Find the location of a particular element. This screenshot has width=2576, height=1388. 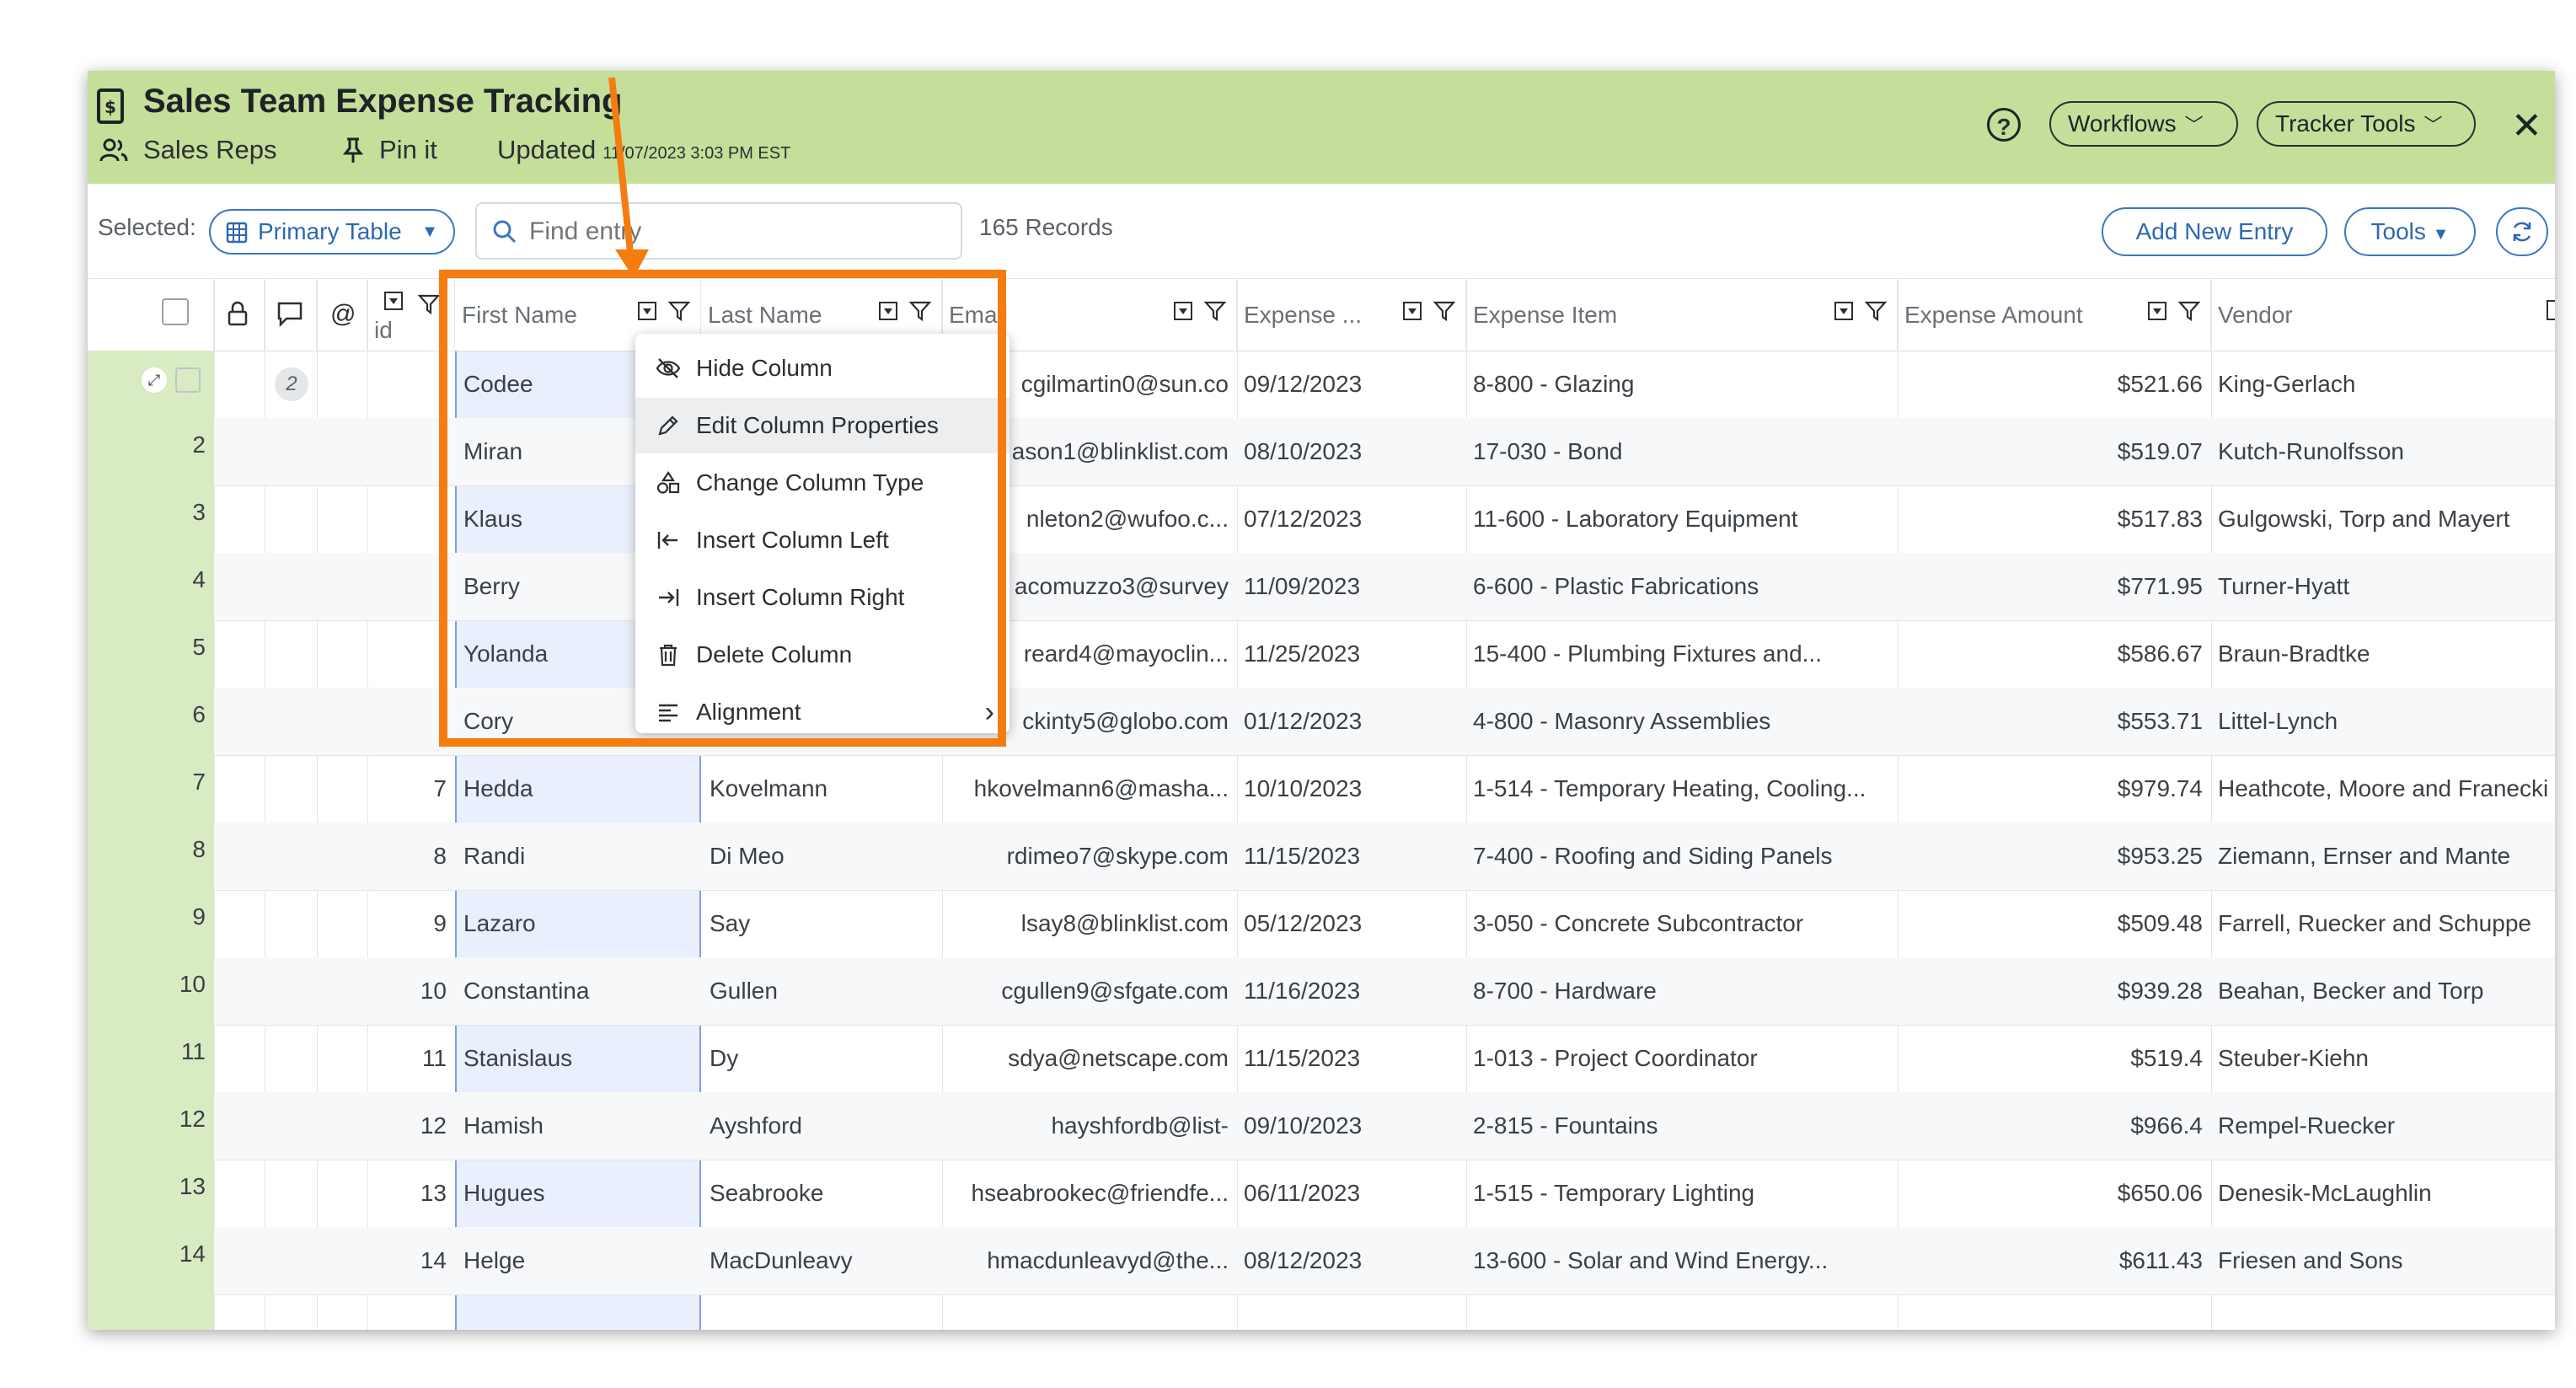

cell-first: Lazaro is located at coordinates (578, 923).